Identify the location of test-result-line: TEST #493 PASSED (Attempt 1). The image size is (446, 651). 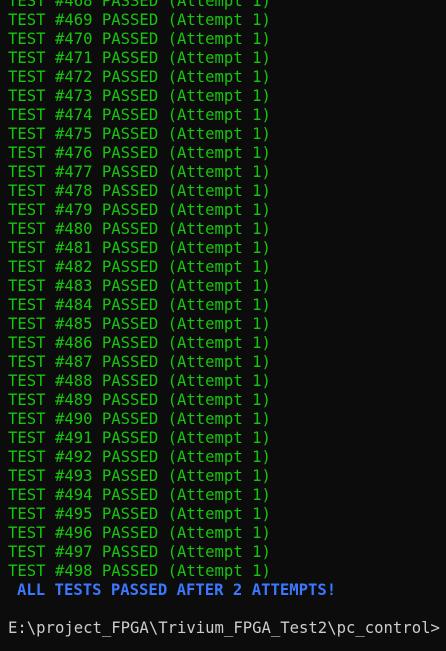
(139, 476).